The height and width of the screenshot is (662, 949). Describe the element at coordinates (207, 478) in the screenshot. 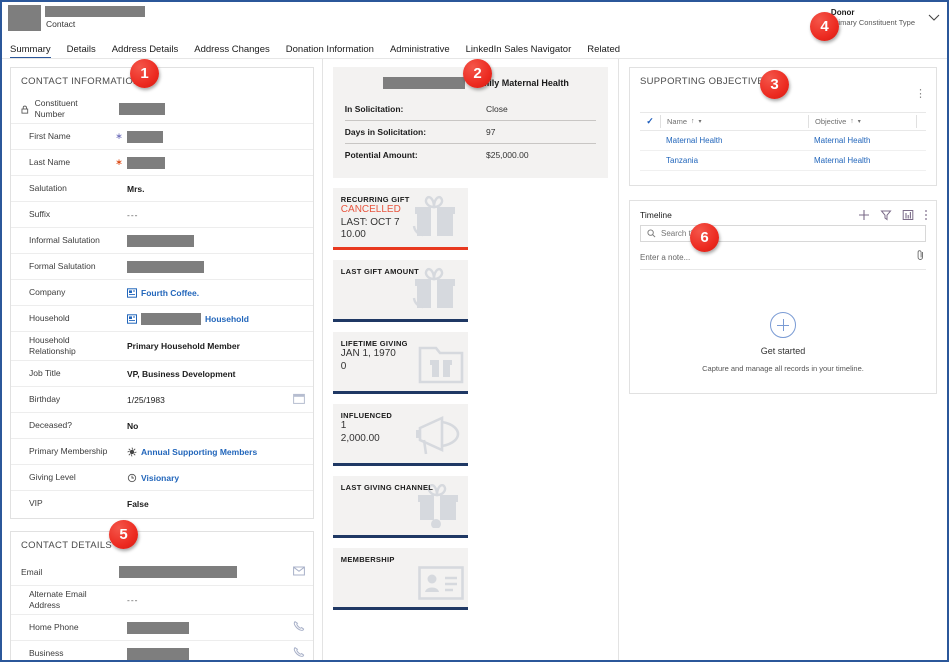

I see `field-value: Visionary` at that location.